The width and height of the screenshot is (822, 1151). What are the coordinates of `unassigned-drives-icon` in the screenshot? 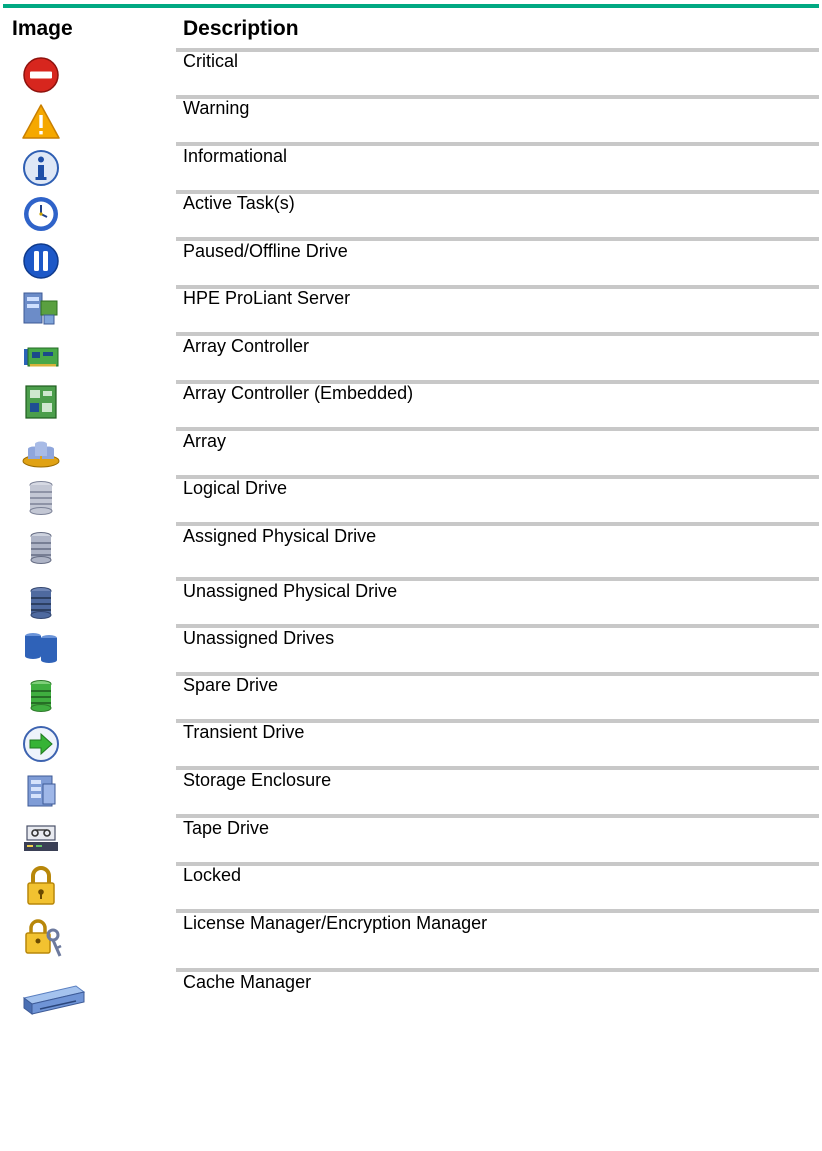 It's located at (41, 648).